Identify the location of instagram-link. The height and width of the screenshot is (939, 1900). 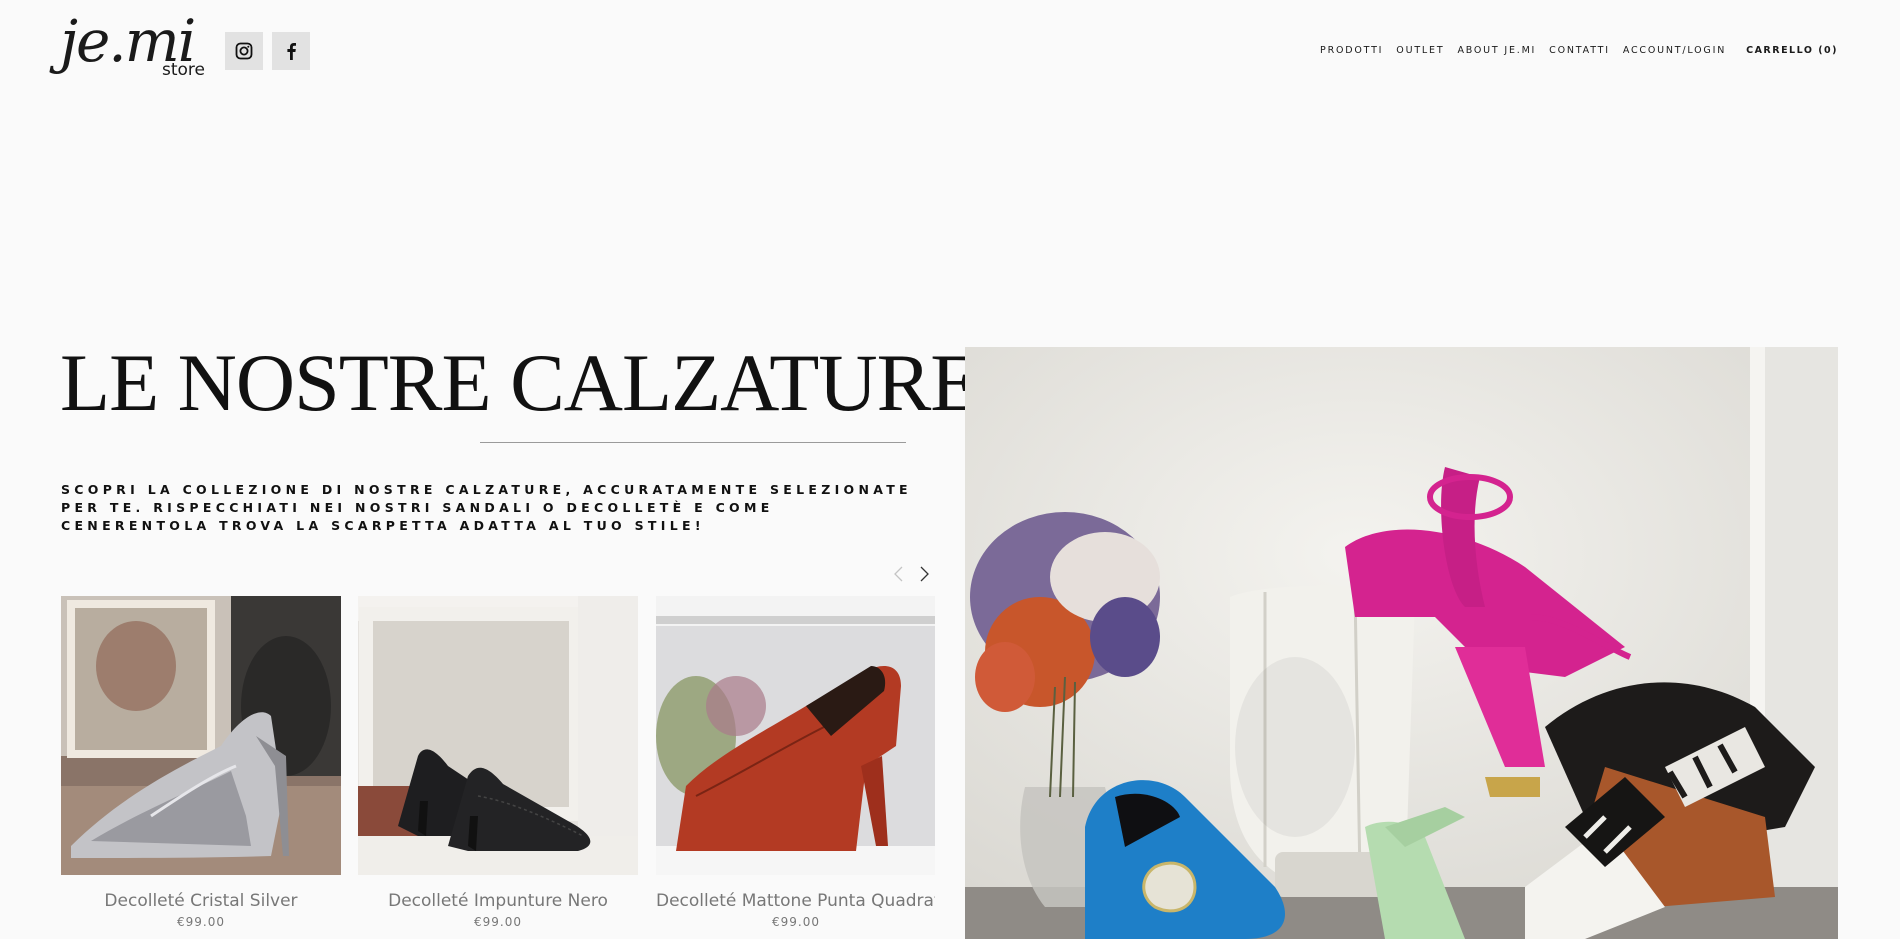
(244, 51).